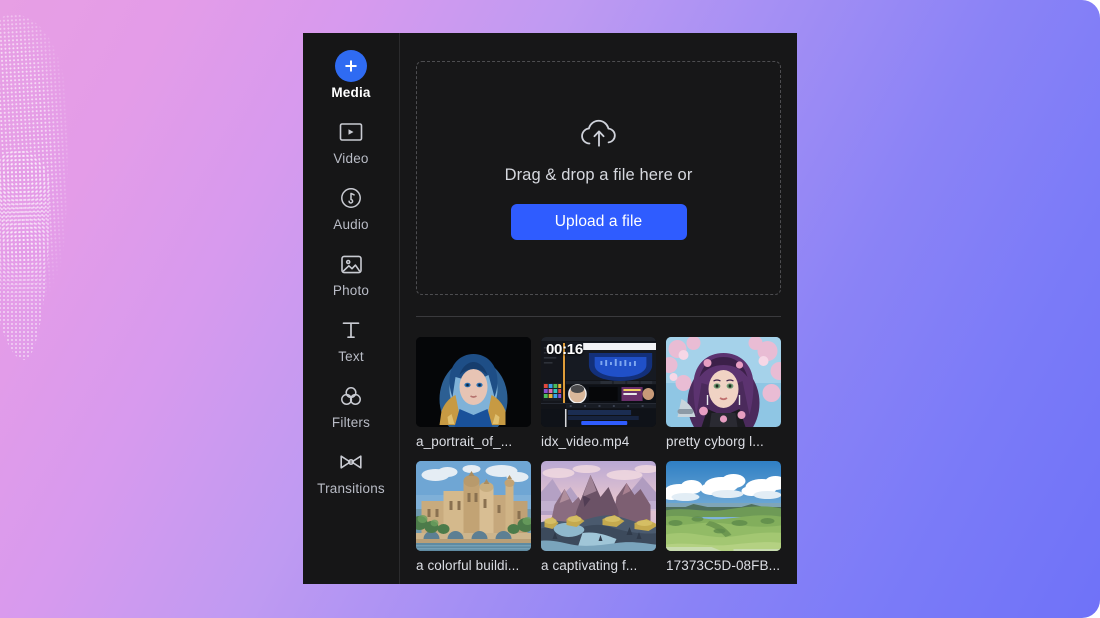 The height and width of the screenshot is (618, 1100). Describe the element at coordinates (351, 158) in the screenshot. I see `sidebar-item-label: Video` at that location.